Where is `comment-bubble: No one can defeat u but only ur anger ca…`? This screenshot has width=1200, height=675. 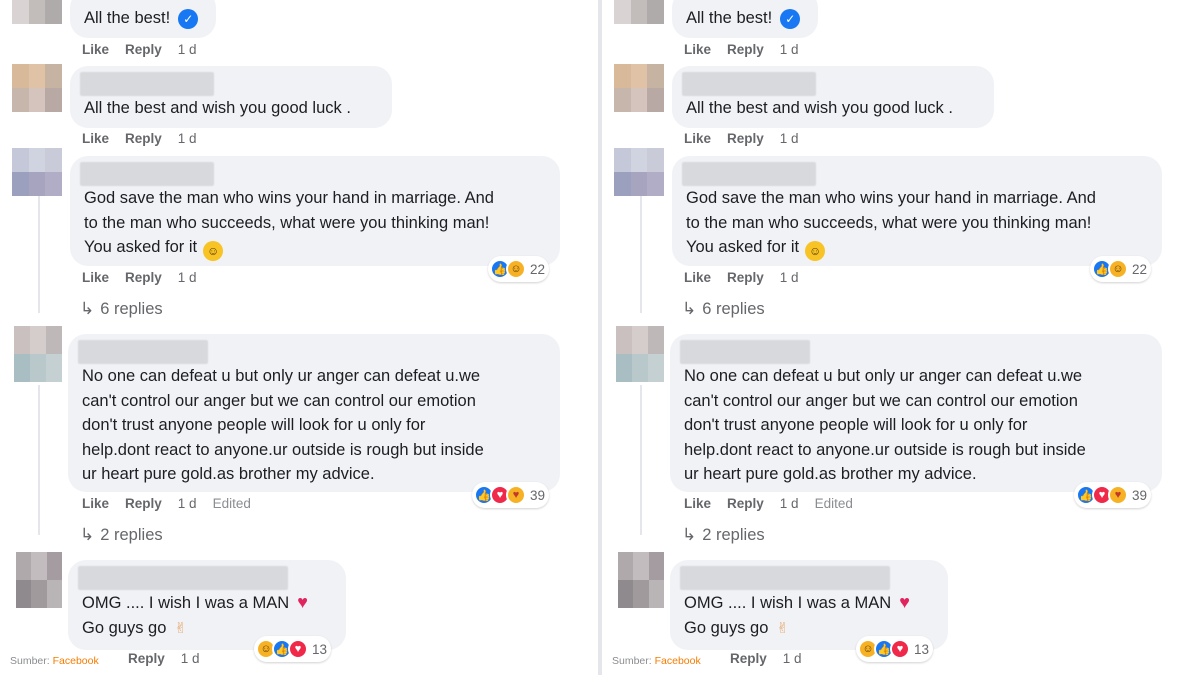
comment-bubble: No one can defeat u but only ur anger ca… is located at coordinates (314, 413).